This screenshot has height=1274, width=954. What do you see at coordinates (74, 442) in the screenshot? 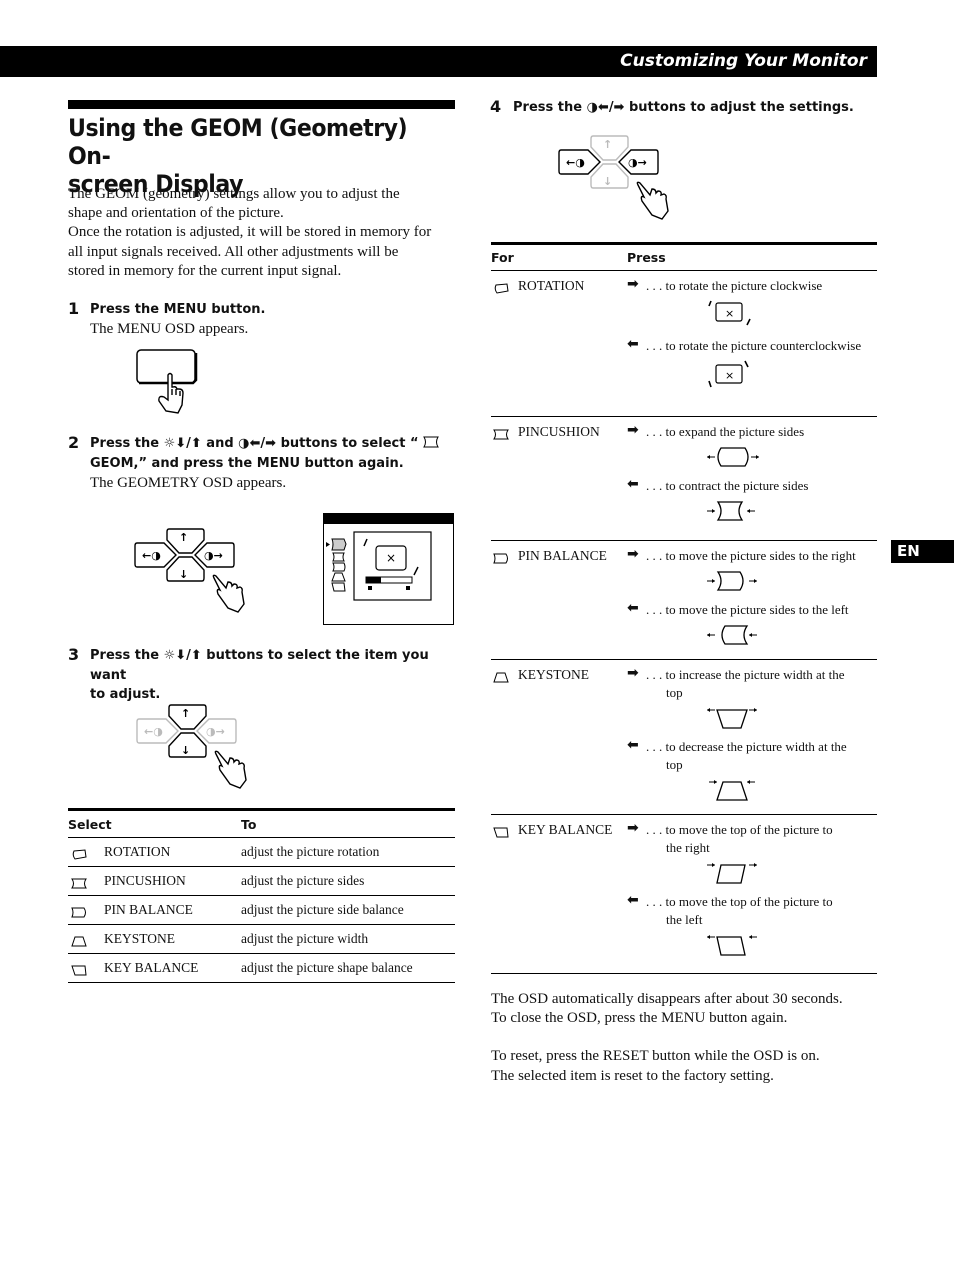
I see `step-2-number: 2` at bounding box center [74, 442].